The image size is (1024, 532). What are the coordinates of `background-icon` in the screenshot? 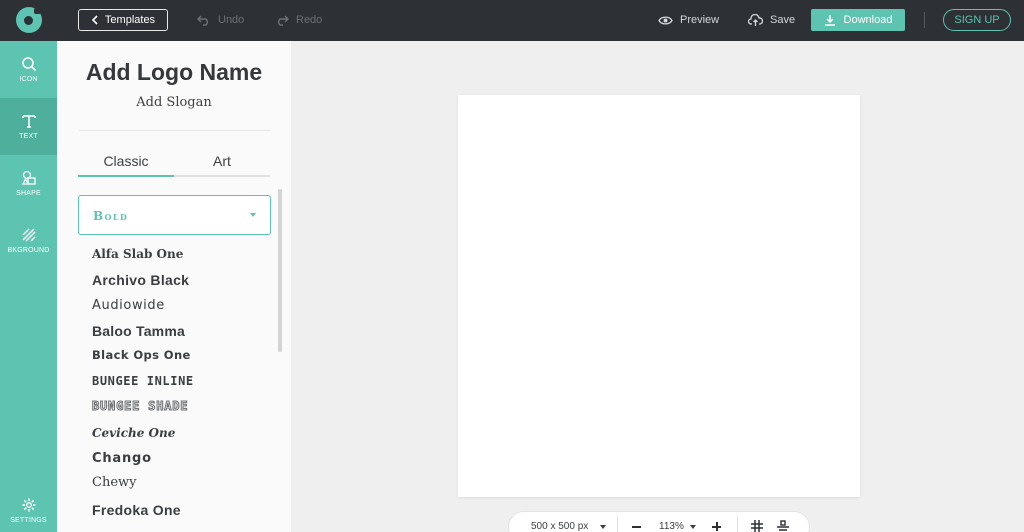 It's located at (28, 235).